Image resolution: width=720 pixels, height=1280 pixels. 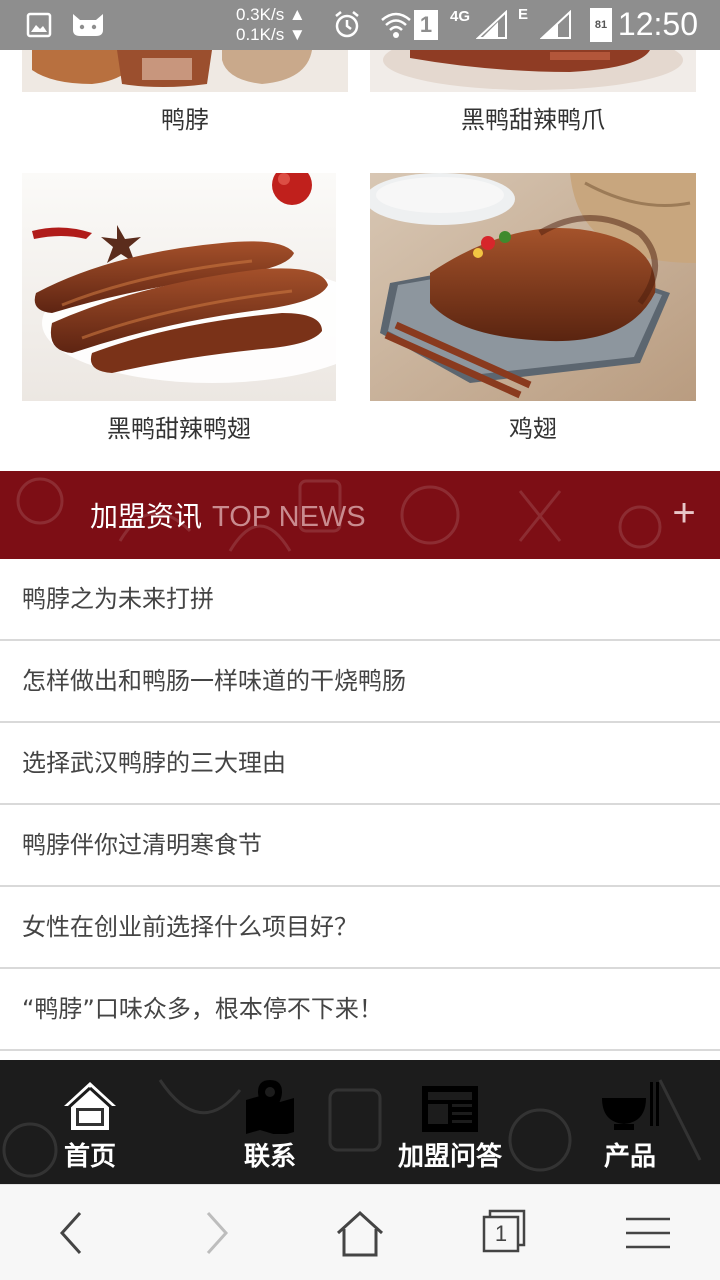 What do you see at coordinates (185, 71) in the screenshot?
I see `duck-neck-image` at bounding box center [185, 71].